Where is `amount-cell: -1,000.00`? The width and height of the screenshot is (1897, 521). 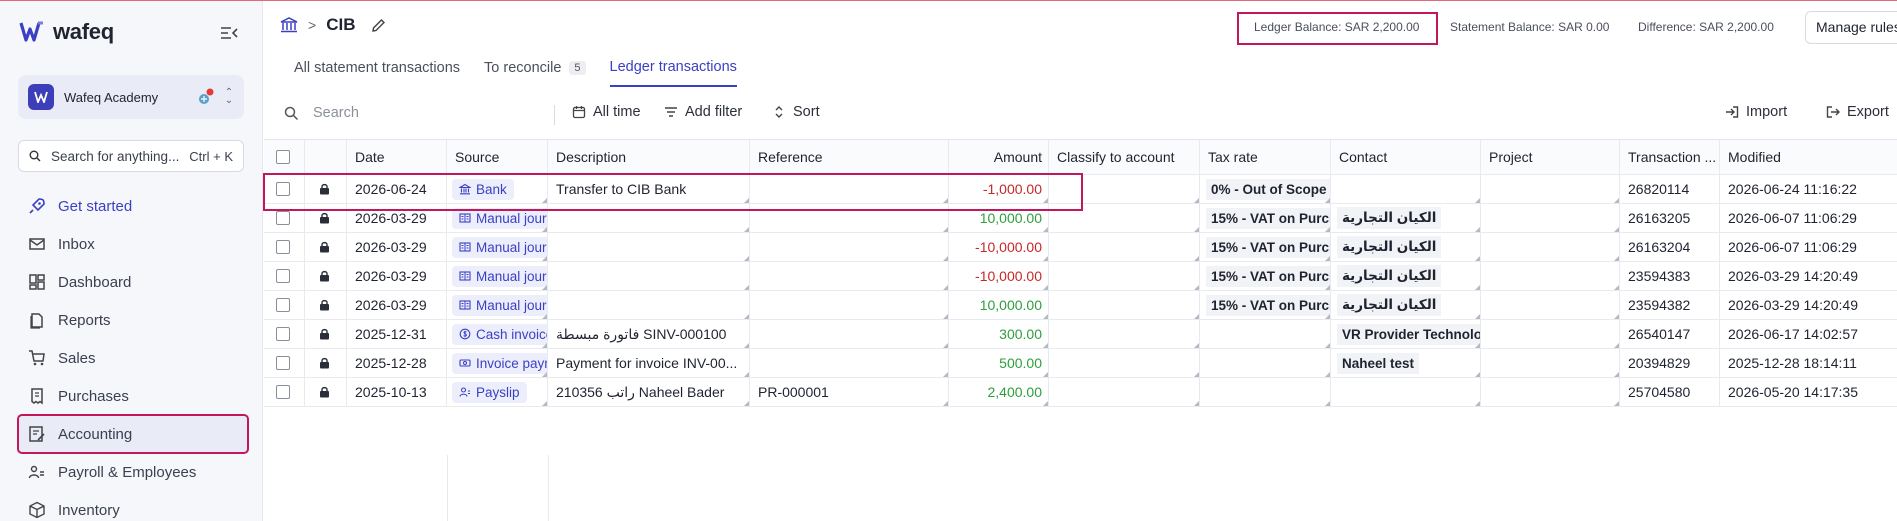 amount-cell: -1,000.00 is located at coordinates (999, 189).